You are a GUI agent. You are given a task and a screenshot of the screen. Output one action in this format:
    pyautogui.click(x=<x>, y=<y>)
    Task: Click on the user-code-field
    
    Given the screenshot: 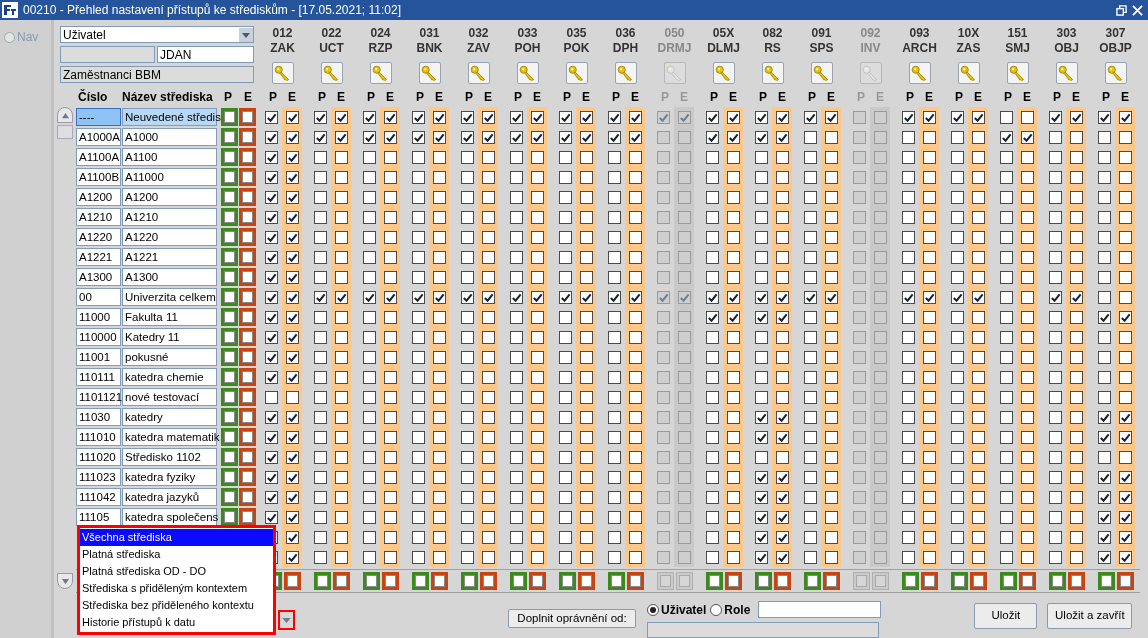 What is the action you would take?
    pyautogui.click(x=107, y=54)
    